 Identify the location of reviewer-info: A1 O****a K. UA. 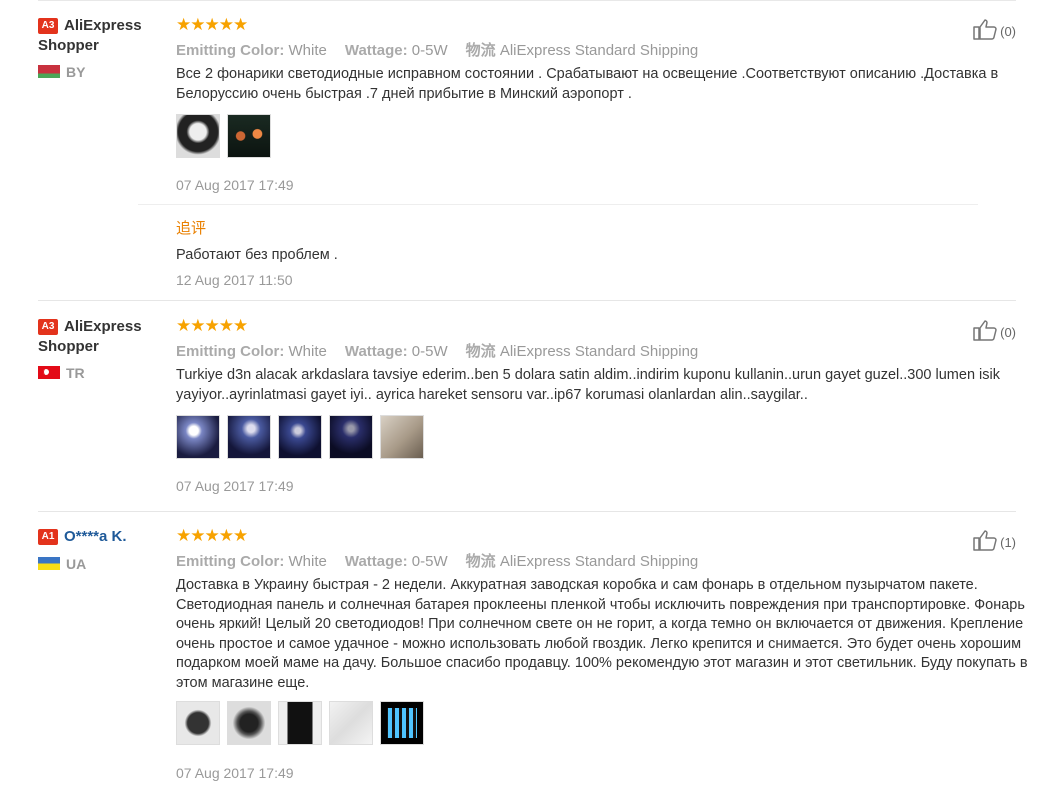
(103, 549).